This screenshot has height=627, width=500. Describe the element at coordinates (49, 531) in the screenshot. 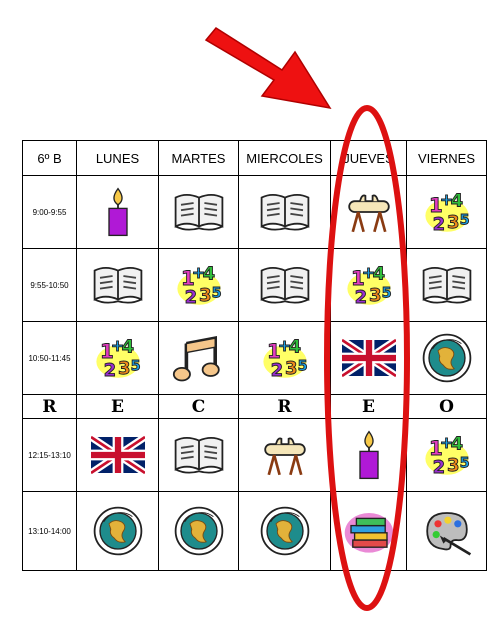

I see `time-slot: 13:10-14:00` at that location.